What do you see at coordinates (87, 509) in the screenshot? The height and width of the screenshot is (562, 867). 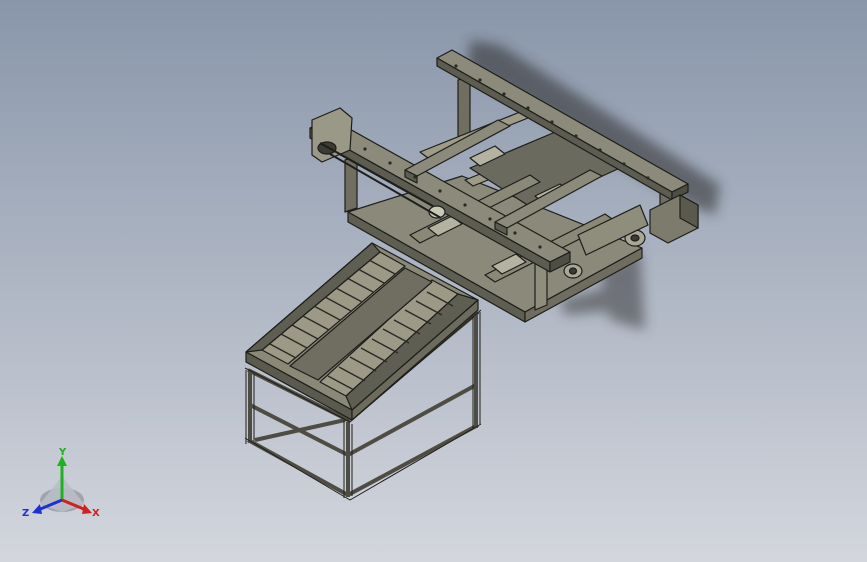 I see `x-arrow-head` at bounding box center [87, 509].